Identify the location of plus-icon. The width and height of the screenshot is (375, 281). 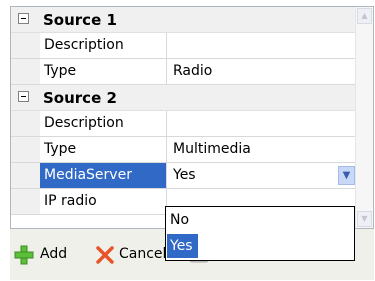
(24, 255).